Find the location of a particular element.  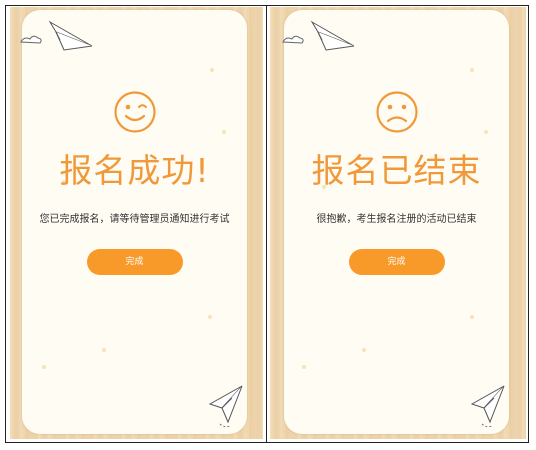

ended-message: 很抱歉，考生报名注册的活动已结束 is located at coordinates (396, 219).